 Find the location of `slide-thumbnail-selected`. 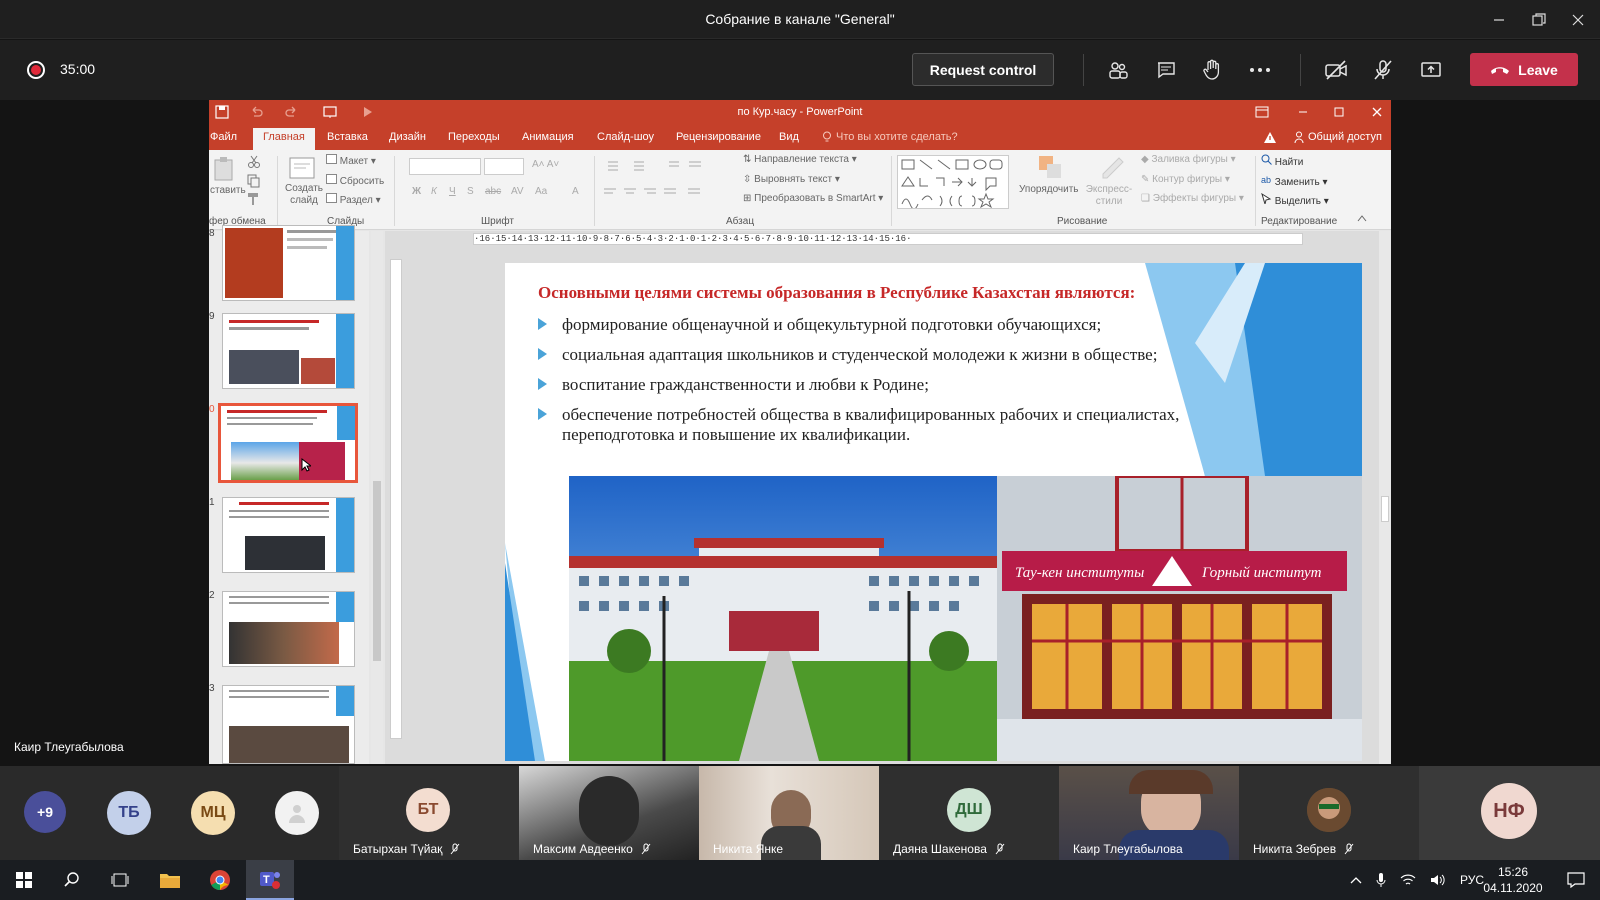

slide-thumbnail-selected is located at coordinates (288, 443).